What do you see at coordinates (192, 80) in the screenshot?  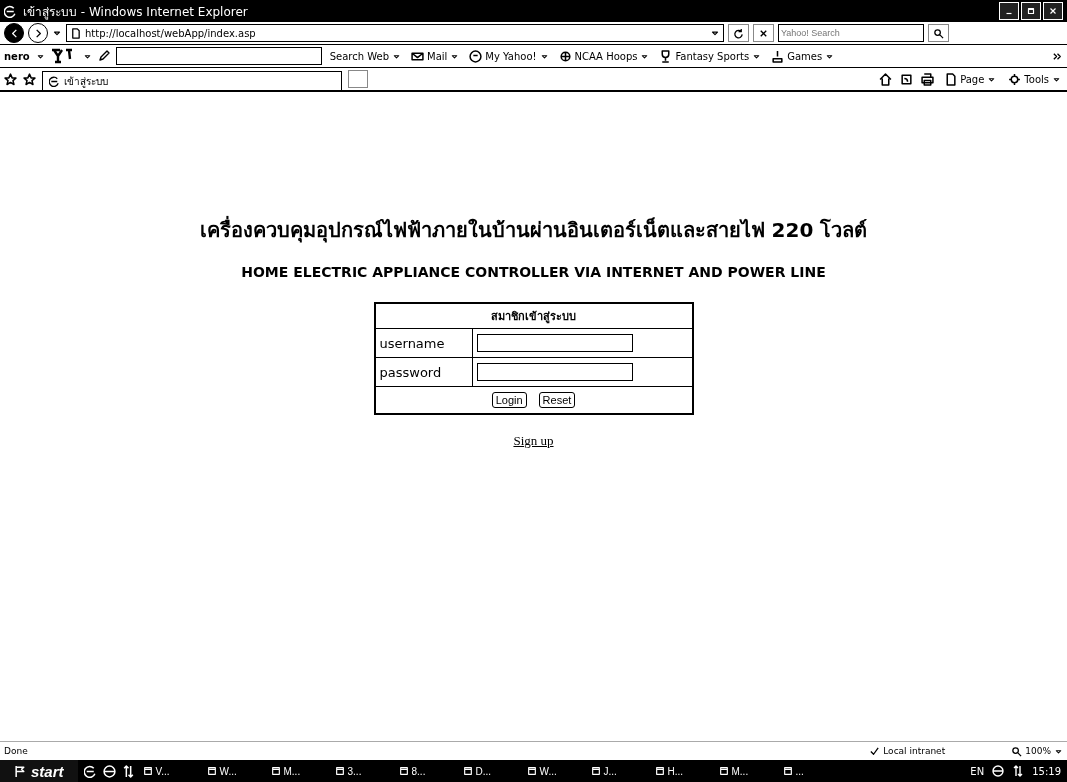 I see `browser-tab: เข้าสู่ระบบ` at bounding box center [192, 80].